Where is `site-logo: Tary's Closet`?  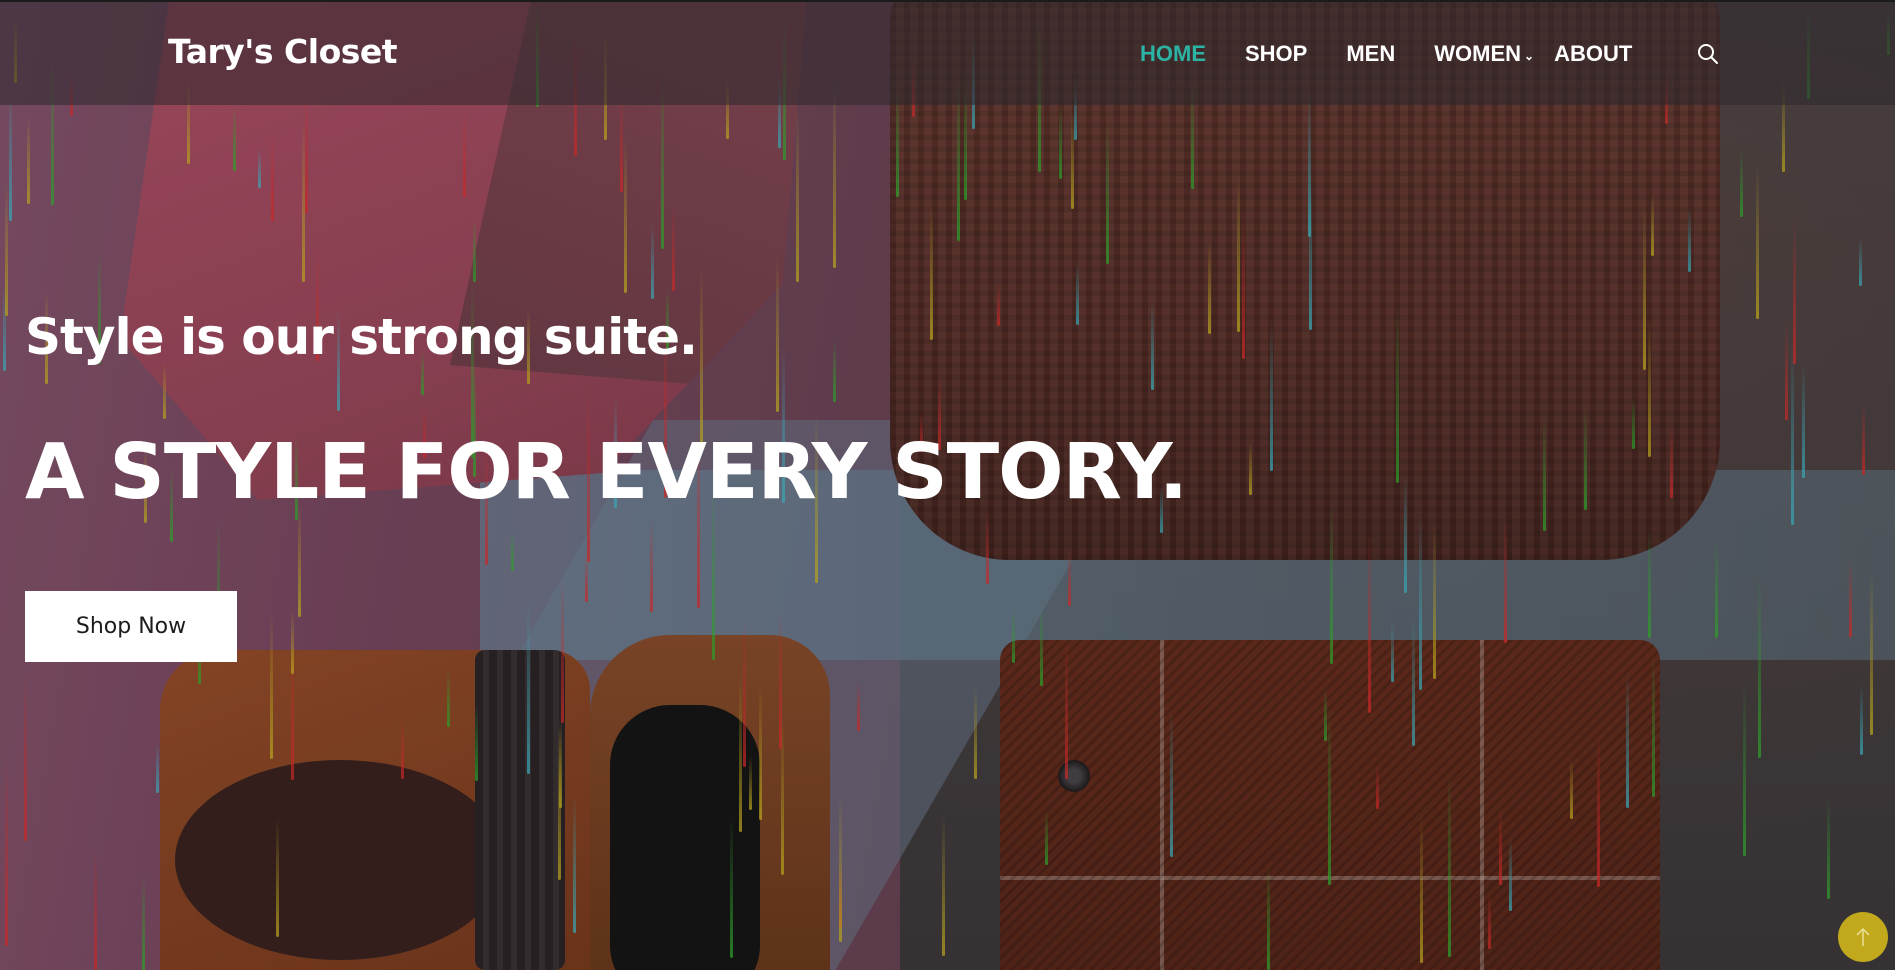
site-logo: Tary's Closet is located at coordinates (283, 51).